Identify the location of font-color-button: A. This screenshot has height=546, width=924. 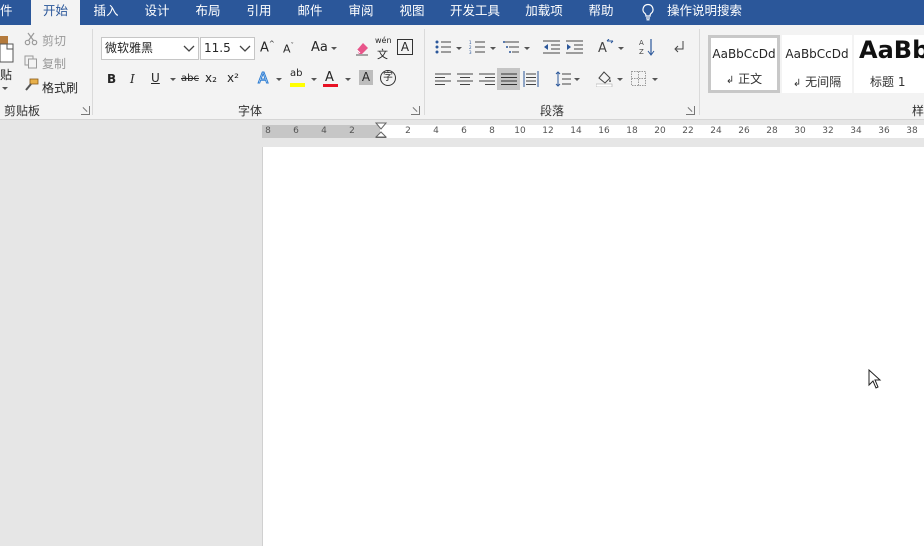
(329, 77).